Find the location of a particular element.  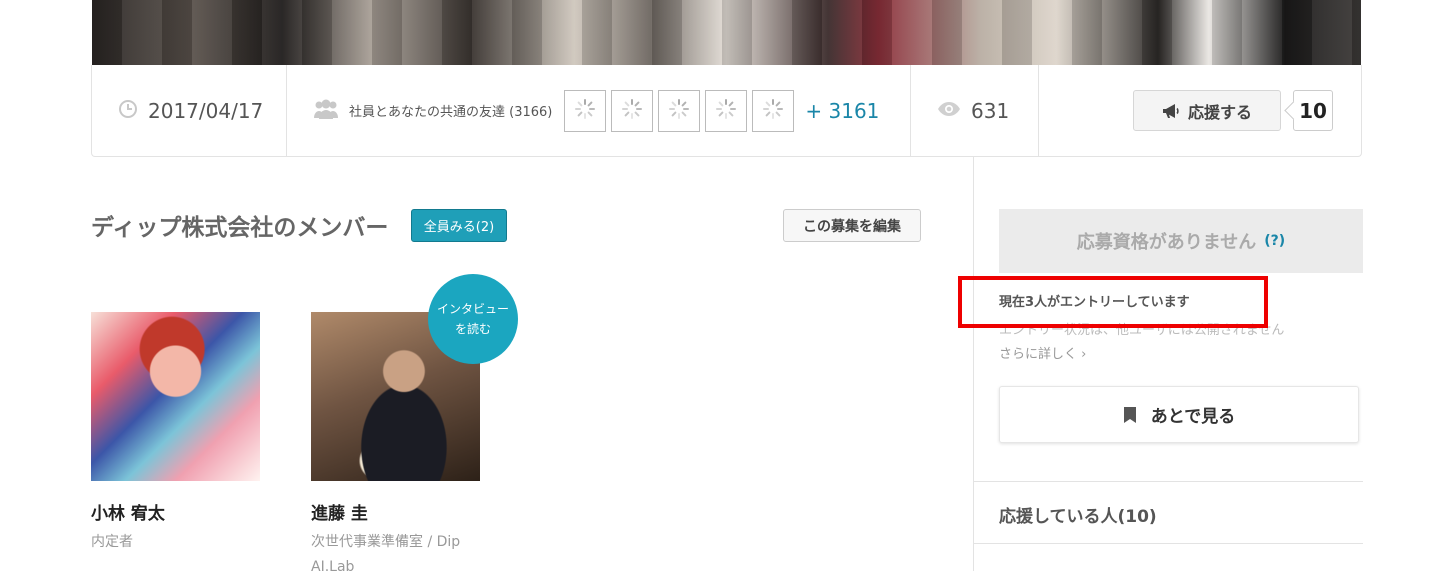

see-all-members-button: 全員みる(2) is located at coordinates (459, 225).